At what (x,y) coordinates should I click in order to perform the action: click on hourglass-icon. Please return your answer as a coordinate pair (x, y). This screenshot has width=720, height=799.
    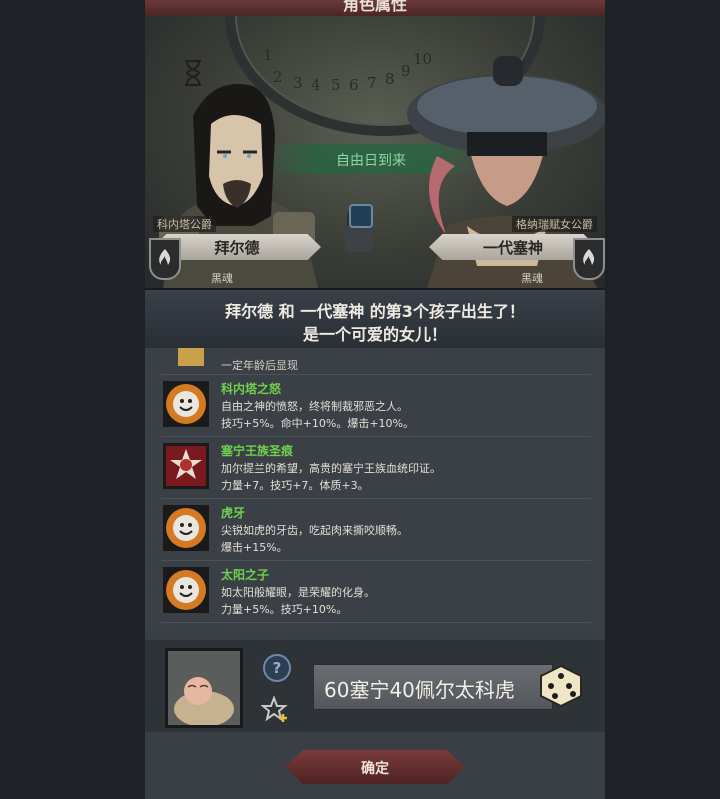
    Looking at the image, I should click on (191, 357).